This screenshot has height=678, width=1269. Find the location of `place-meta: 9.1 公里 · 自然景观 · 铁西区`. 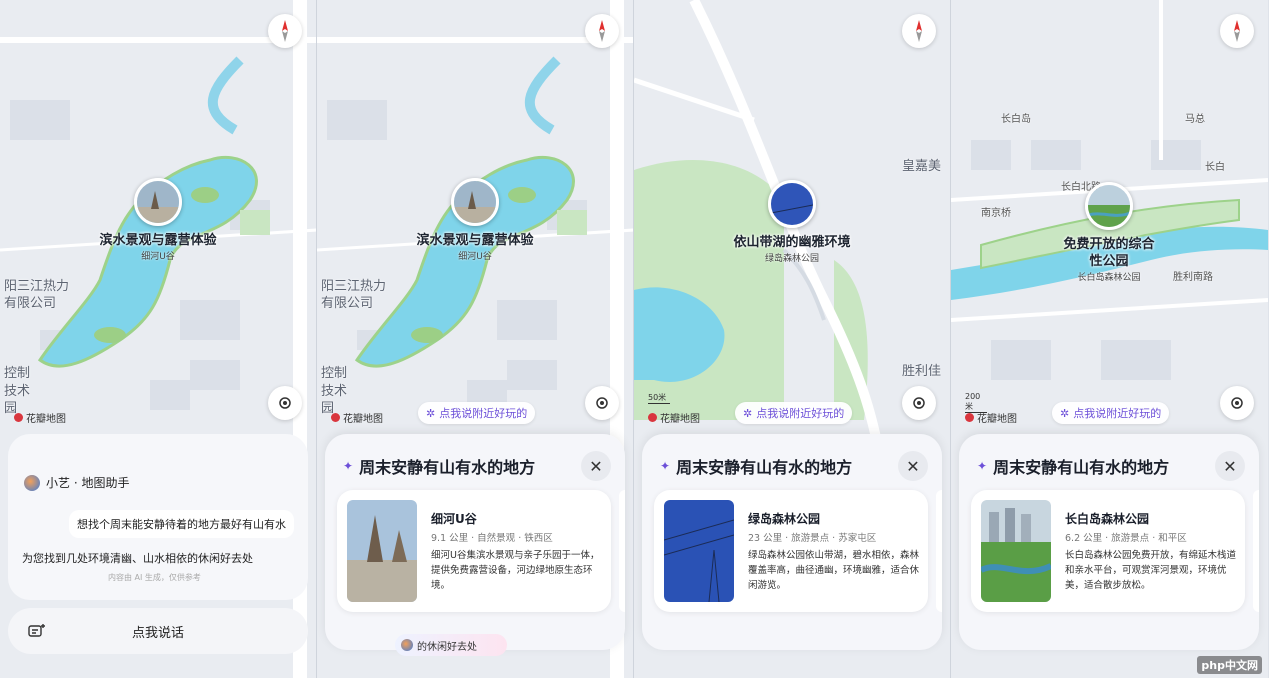

place-meta: 9.1 公里 · 自然景观 · 铁西区 is located at coordinates (492, 538).